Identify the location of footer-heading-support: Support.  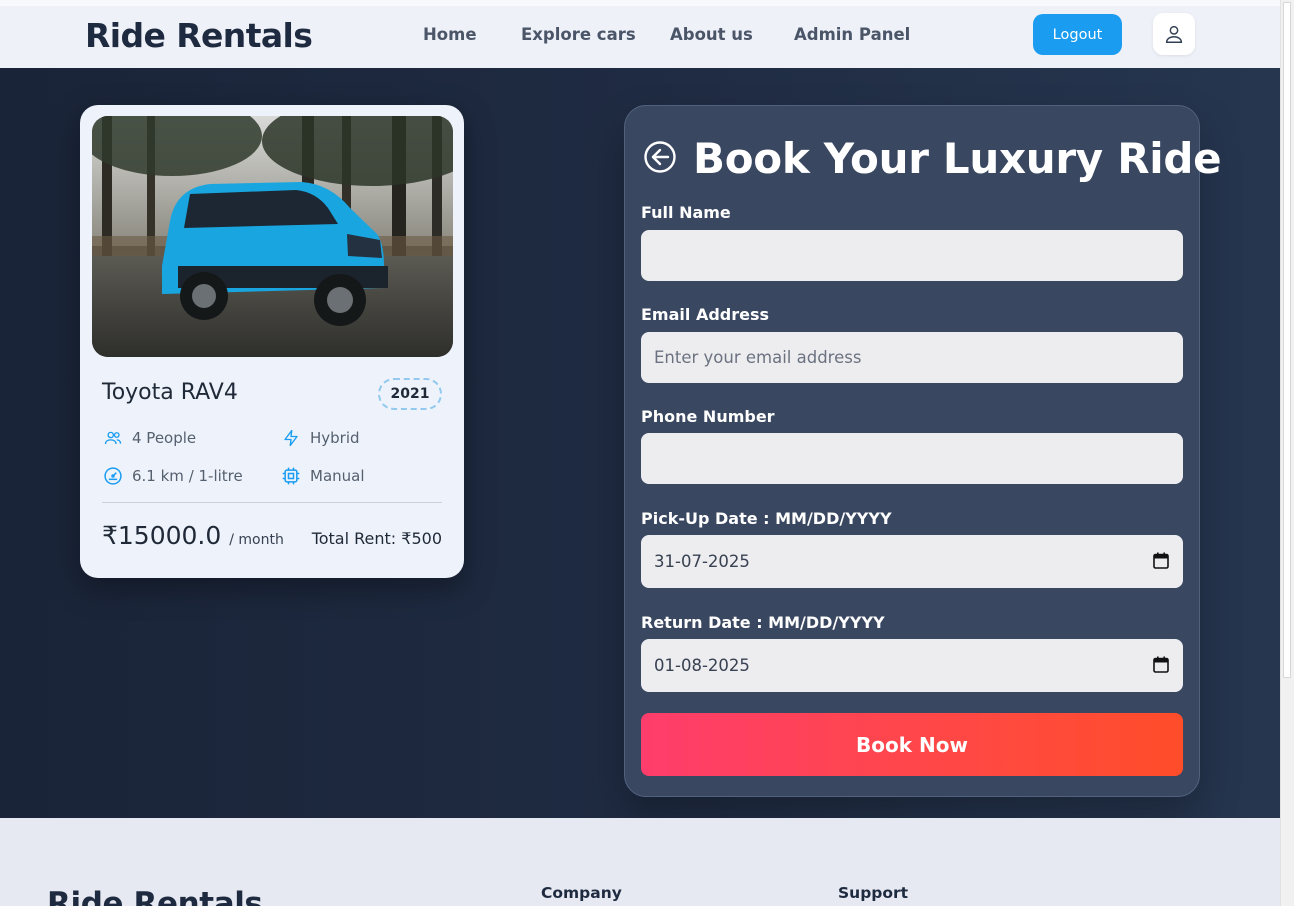
(873, 893).